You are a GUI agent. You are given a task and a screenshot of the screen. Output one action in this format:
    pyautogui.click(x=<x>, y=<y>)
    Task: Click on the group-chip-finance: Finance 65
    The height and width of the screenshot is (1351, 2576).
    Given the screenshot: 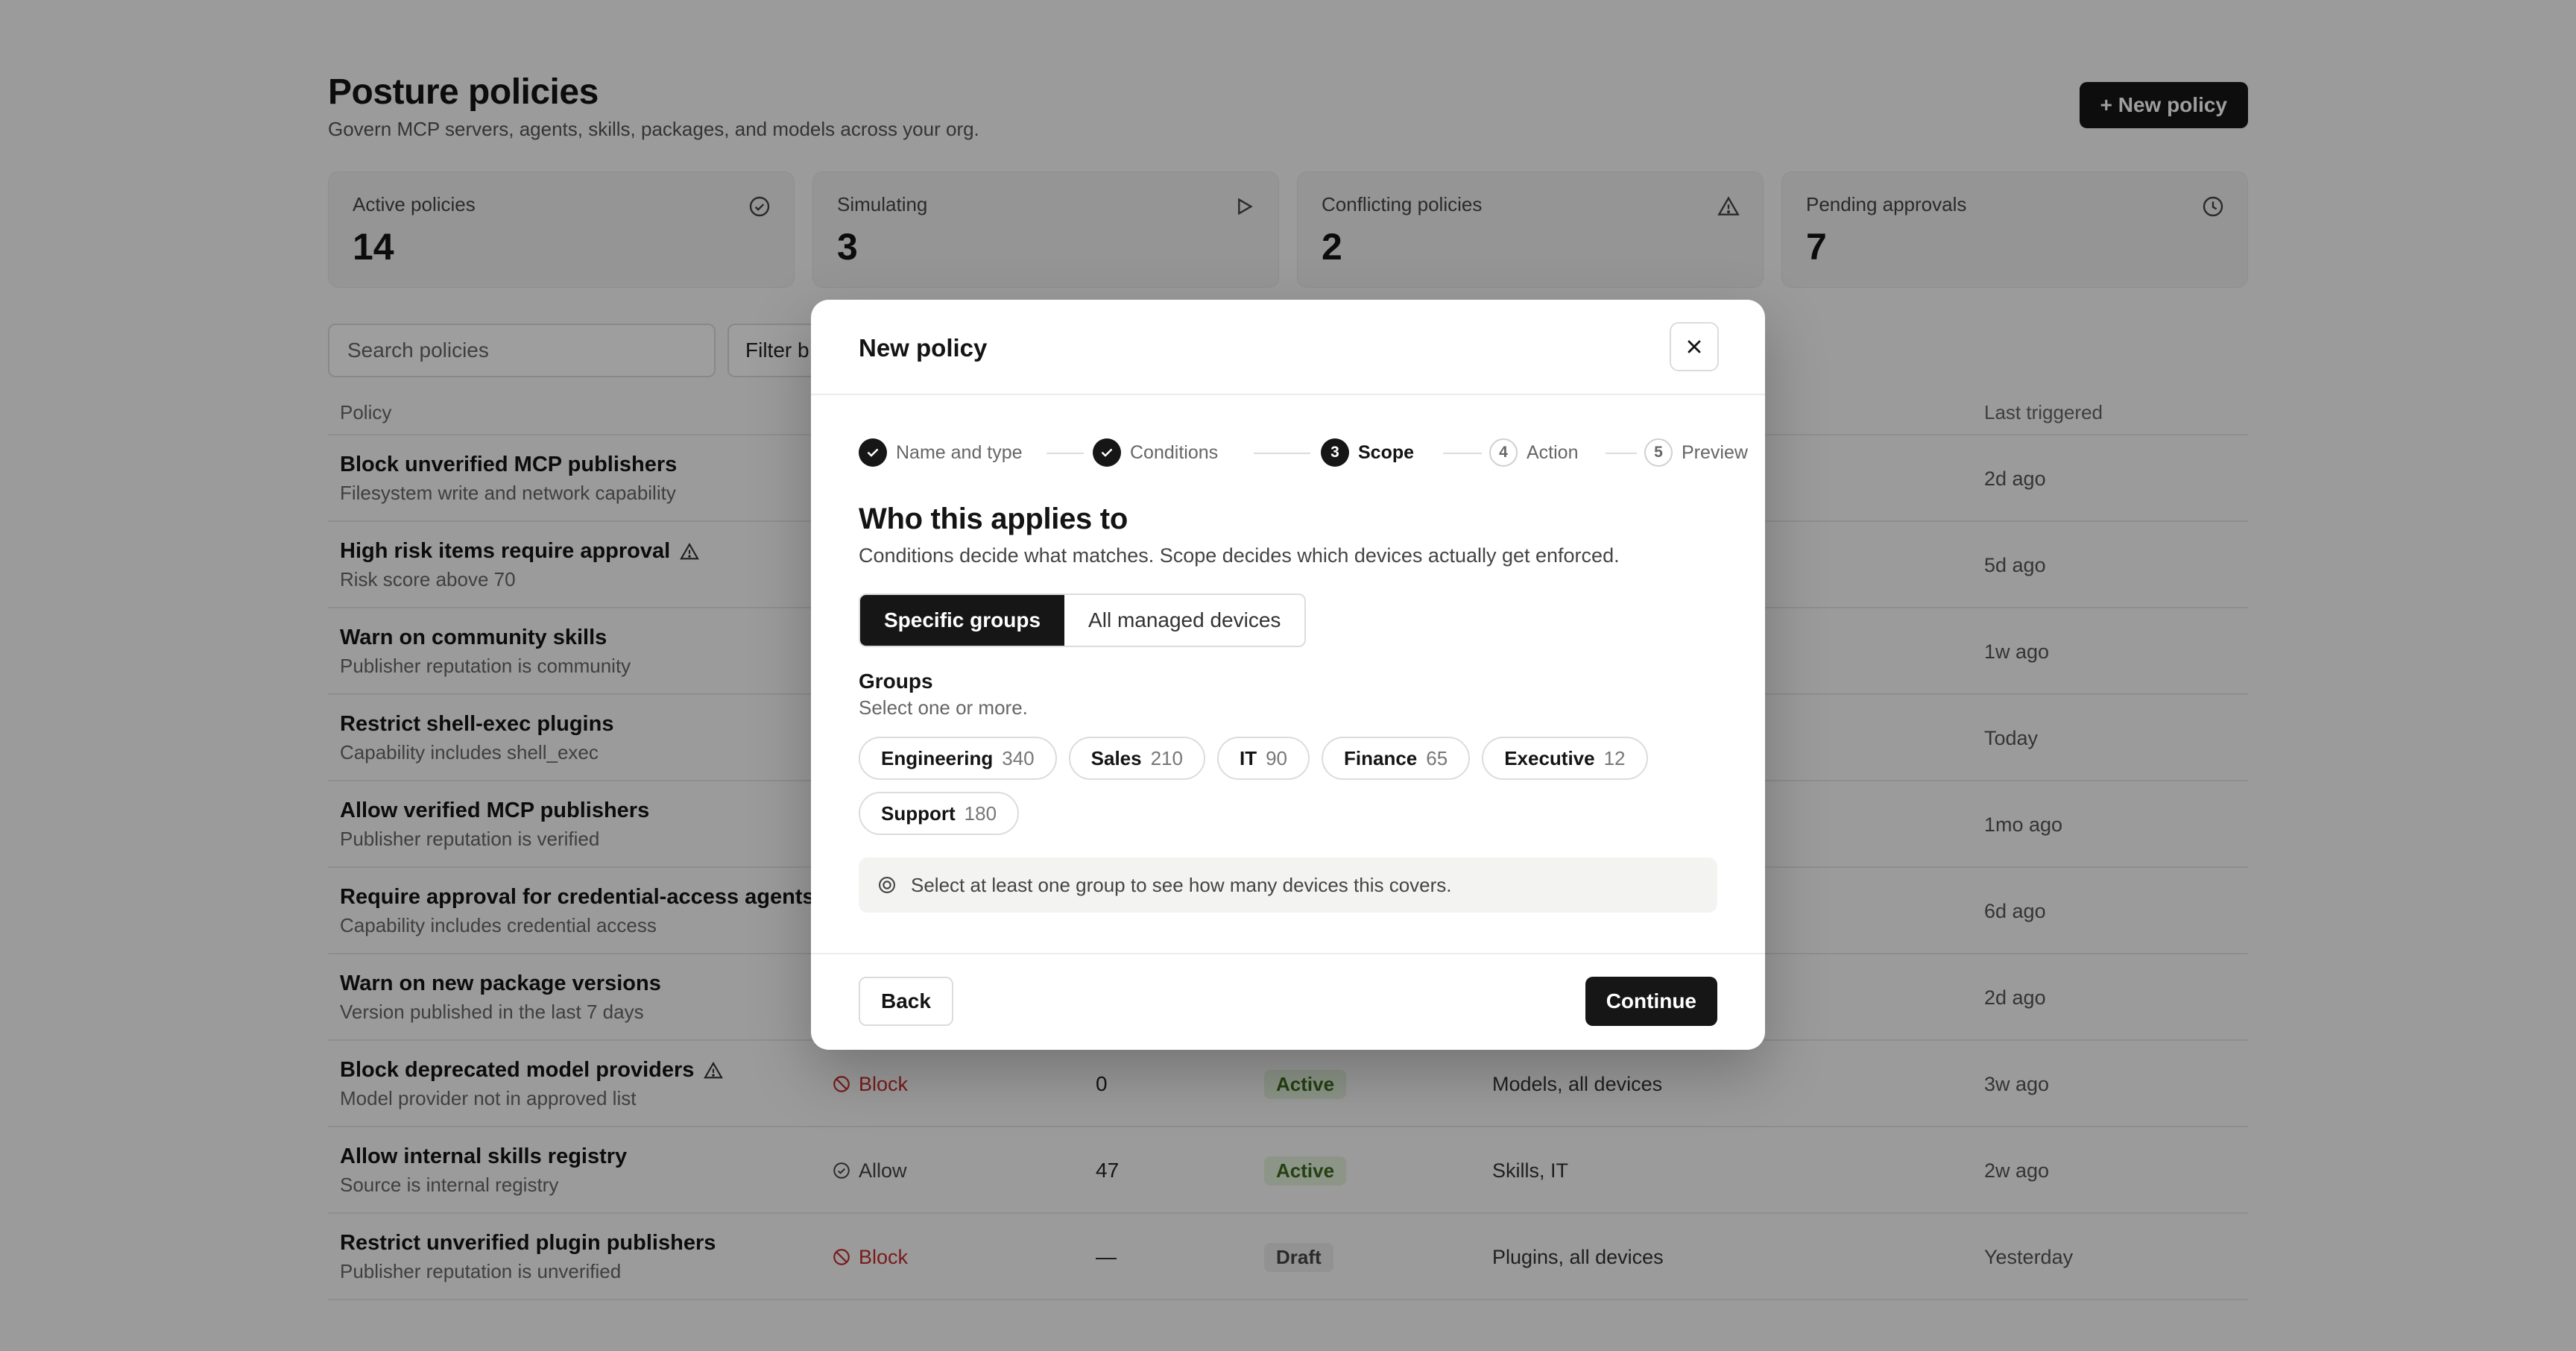 What is the action you would take?
    pyautogui.click(x=1396, y=758)
    